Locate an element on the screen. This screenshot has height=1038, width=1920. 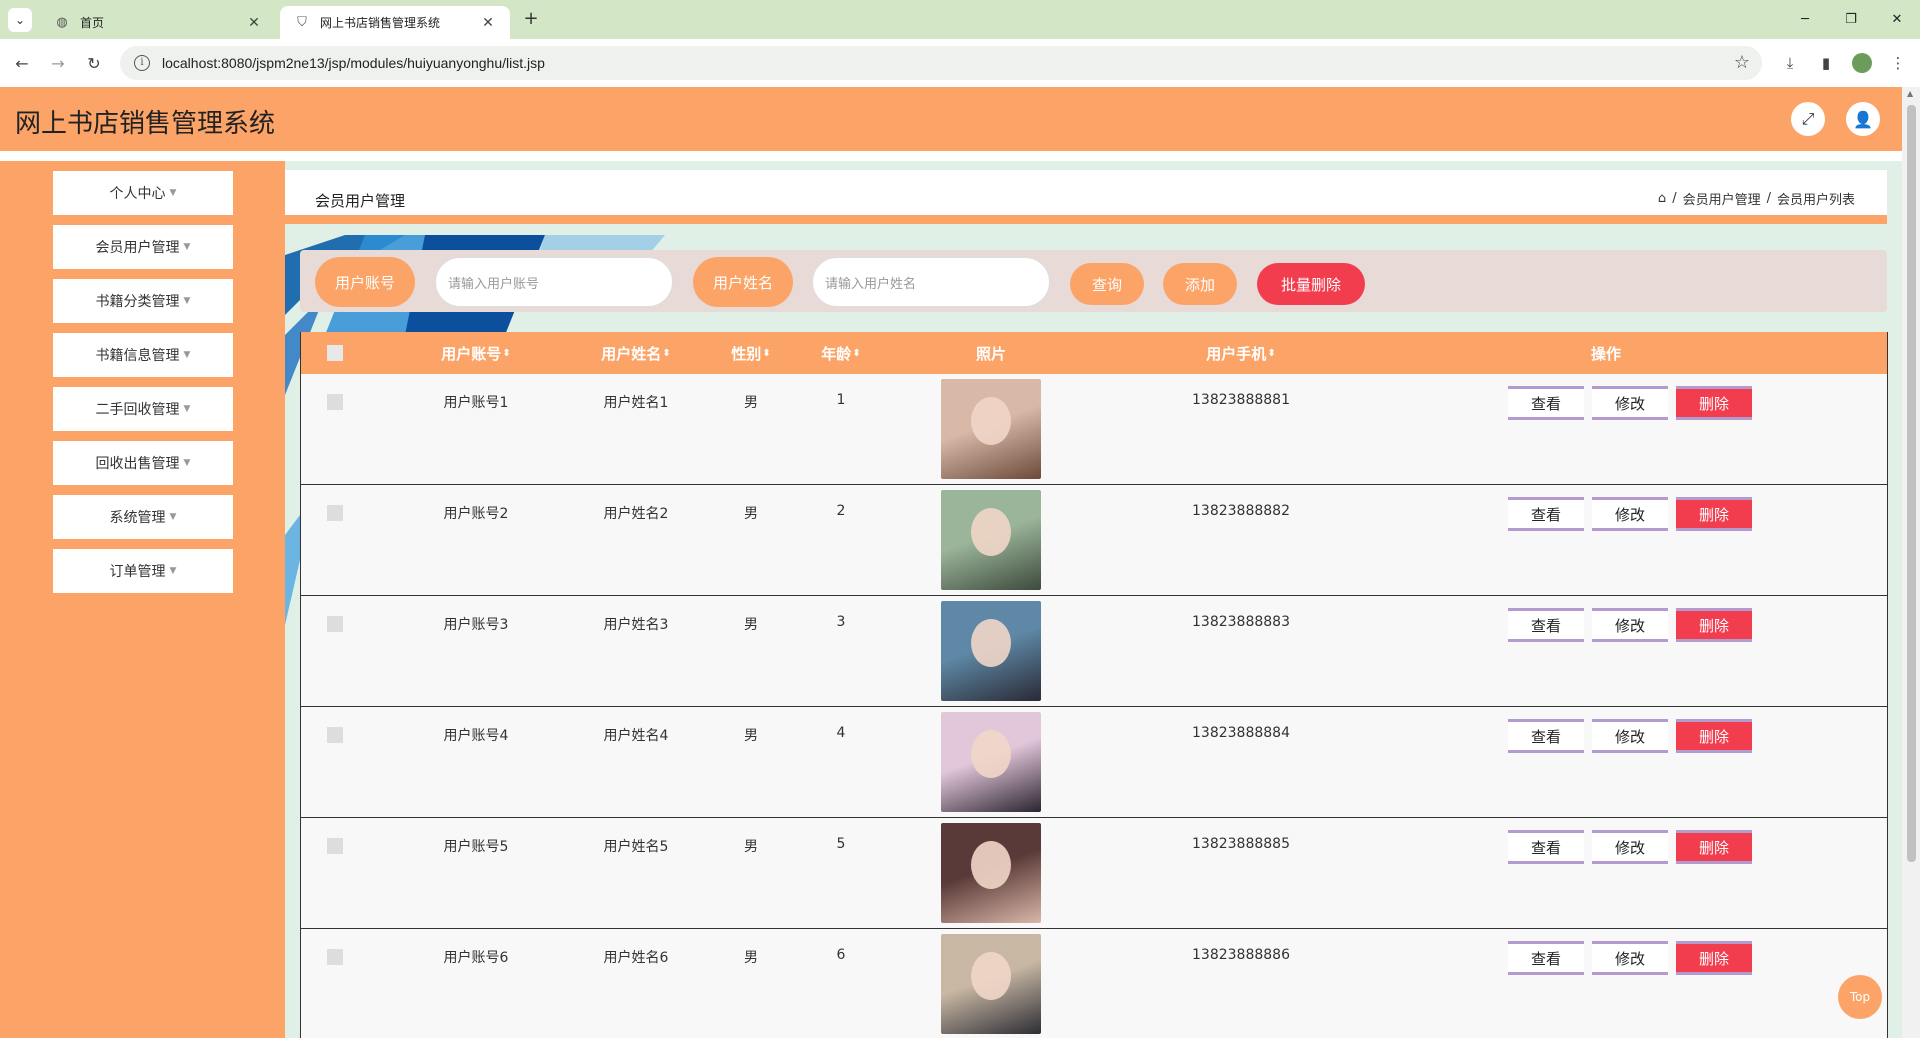
cell-age: 3 is located at coordinates (841, 622).